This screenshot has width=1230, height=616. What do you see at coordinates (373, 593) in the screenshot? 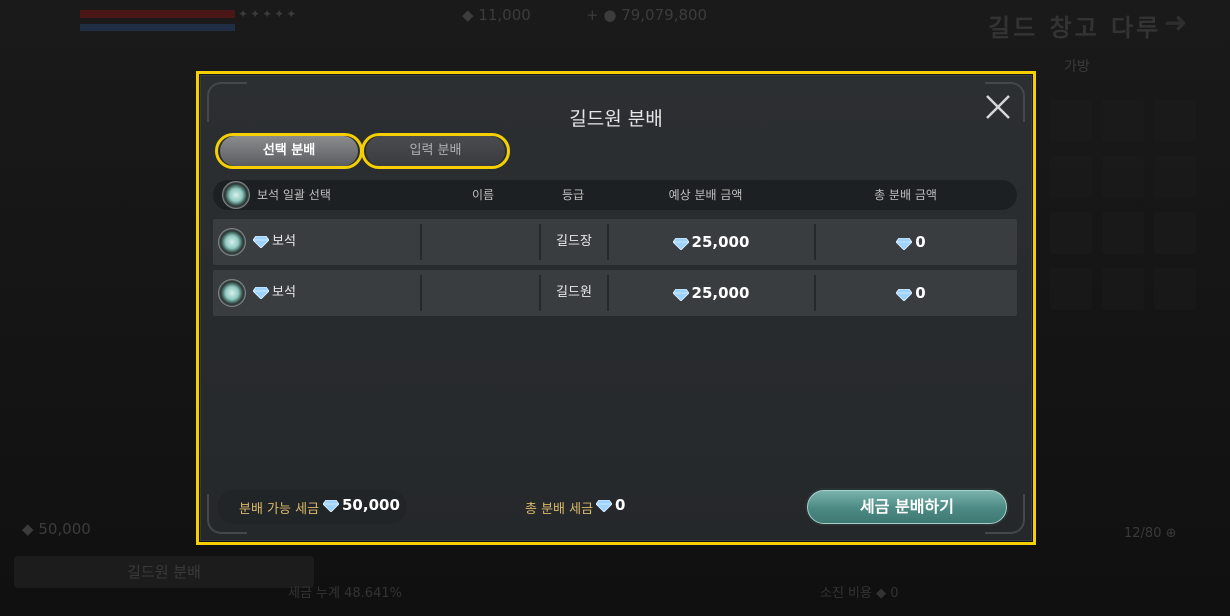
I see `tax-total-value: 48.641%` at bounding box center [373, 593].